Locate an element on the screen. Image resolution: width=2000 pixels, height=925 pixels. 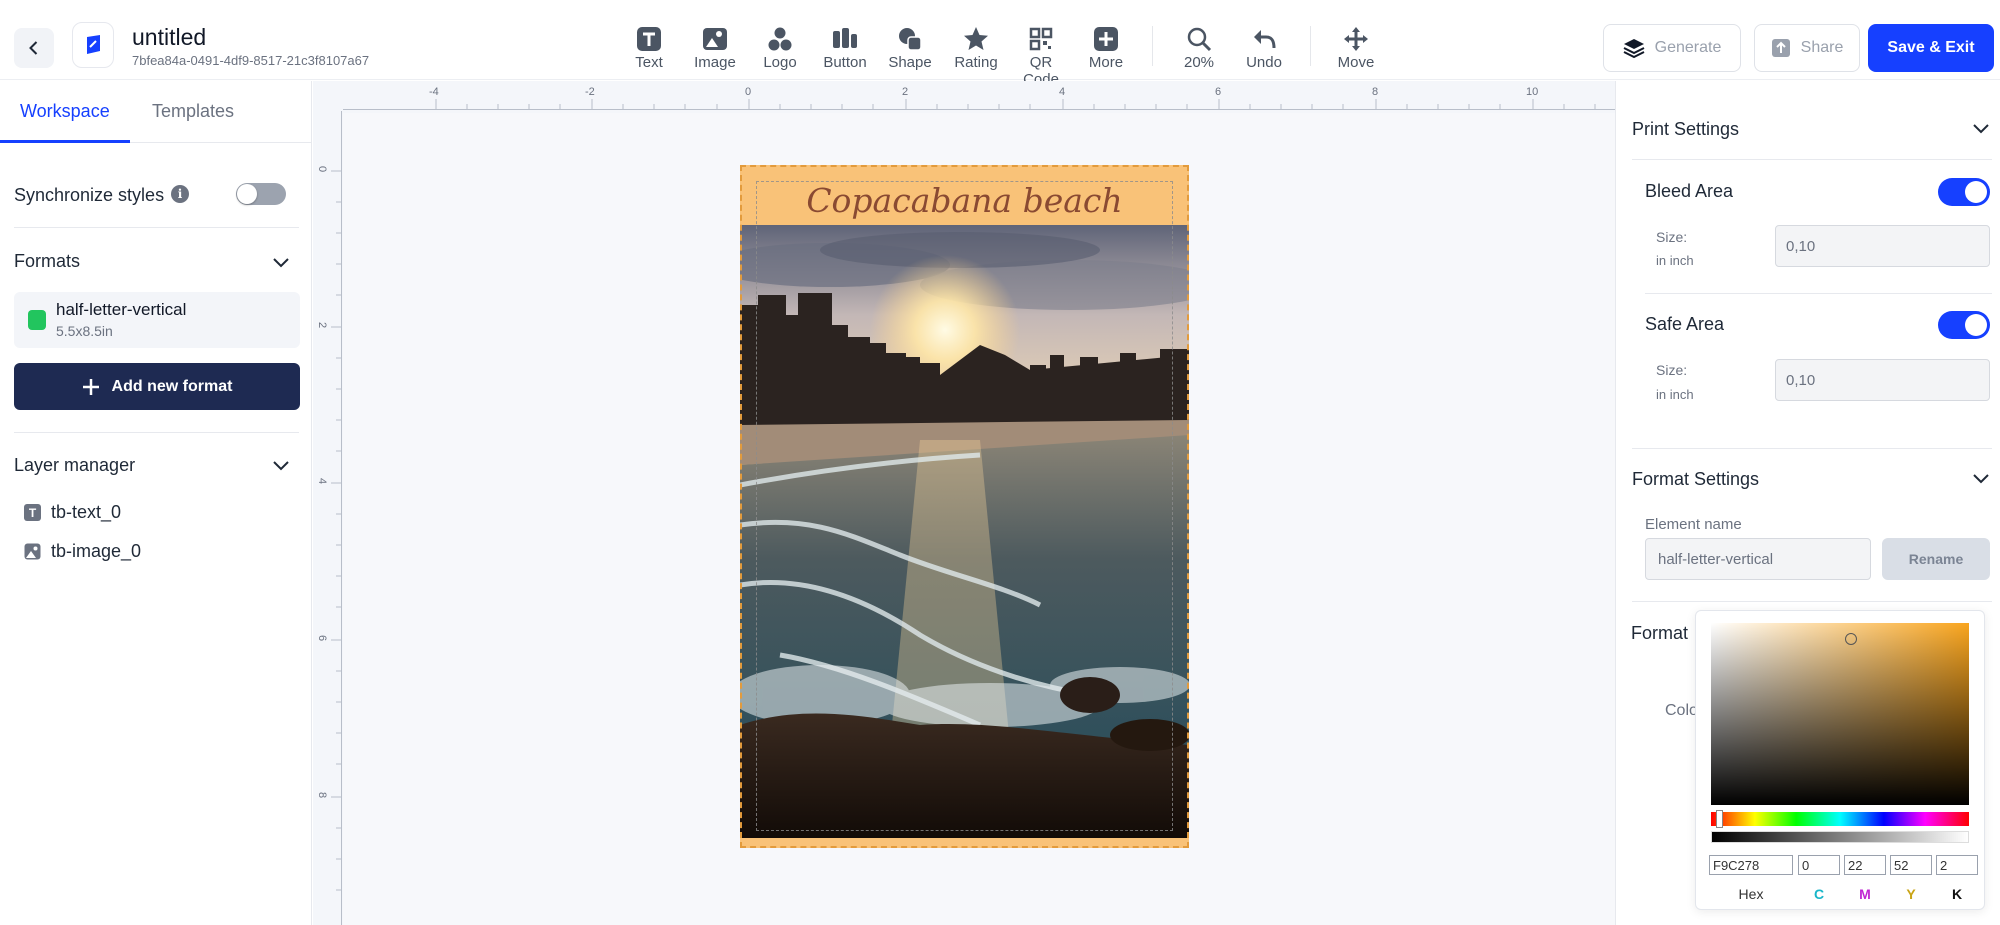
ruler-tick-label: -2 is located at coordinates (590, 92).